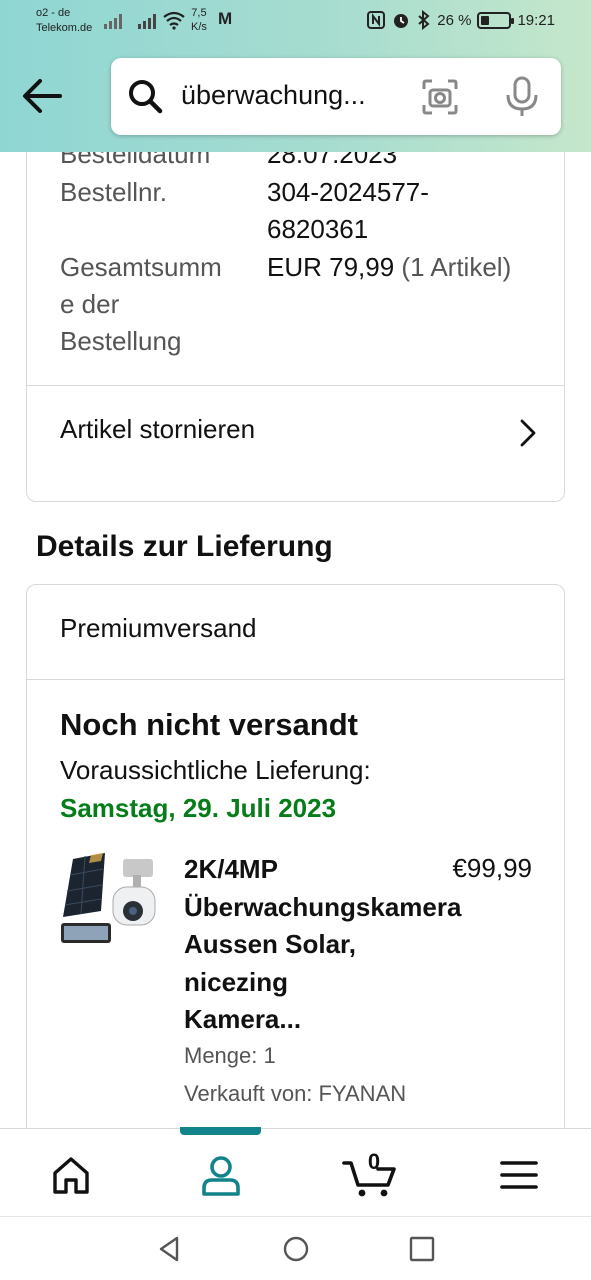 The image size is (591, 1280). What do you see at coordinates (90, 304) in the screenshot?
I see `order-total-label-line2: e der` at bounding box center [90, 304].